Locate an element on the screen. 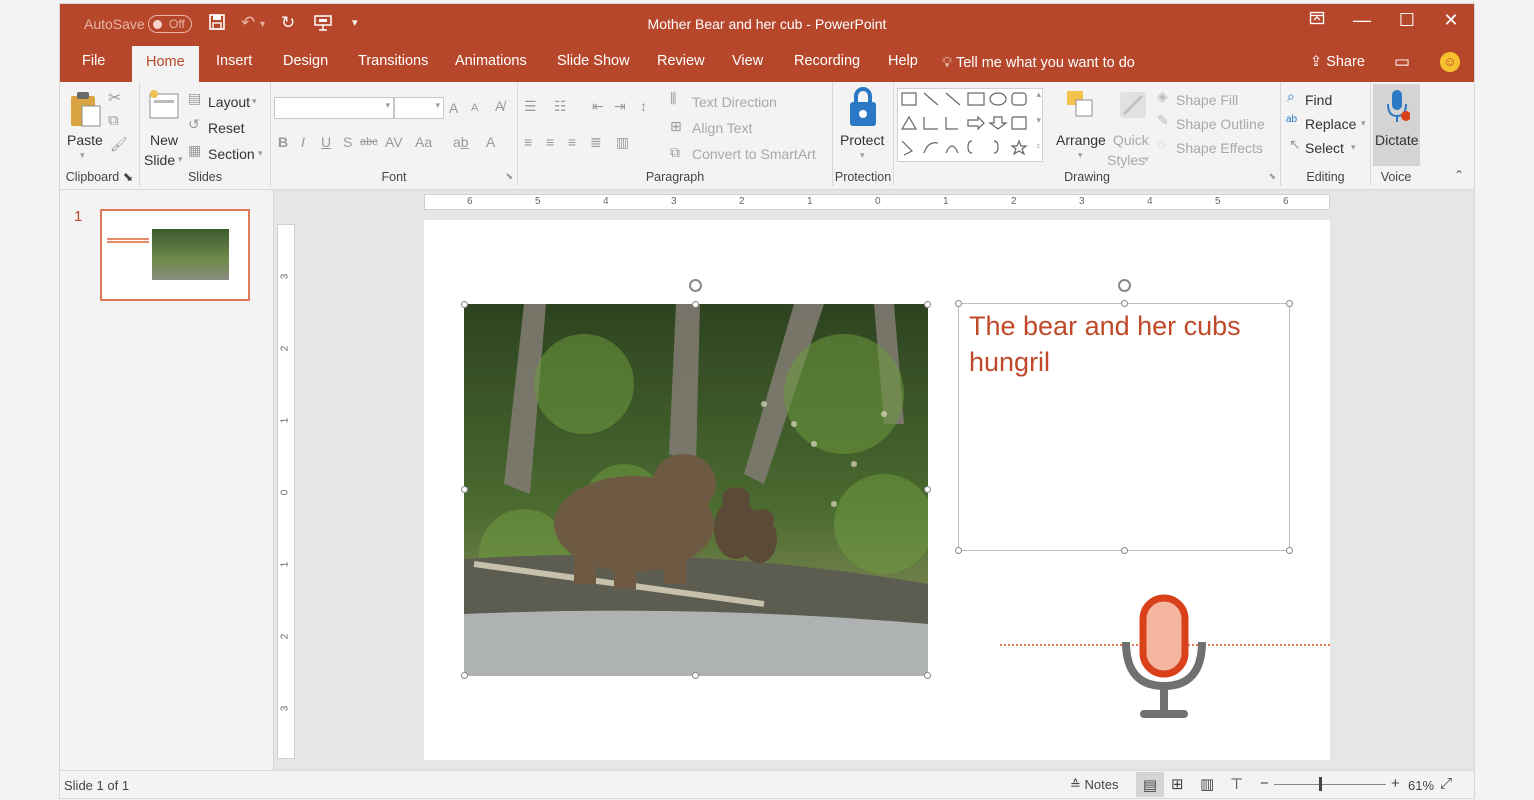  shrink-font-icon: A is located at coordinates (474, 108).